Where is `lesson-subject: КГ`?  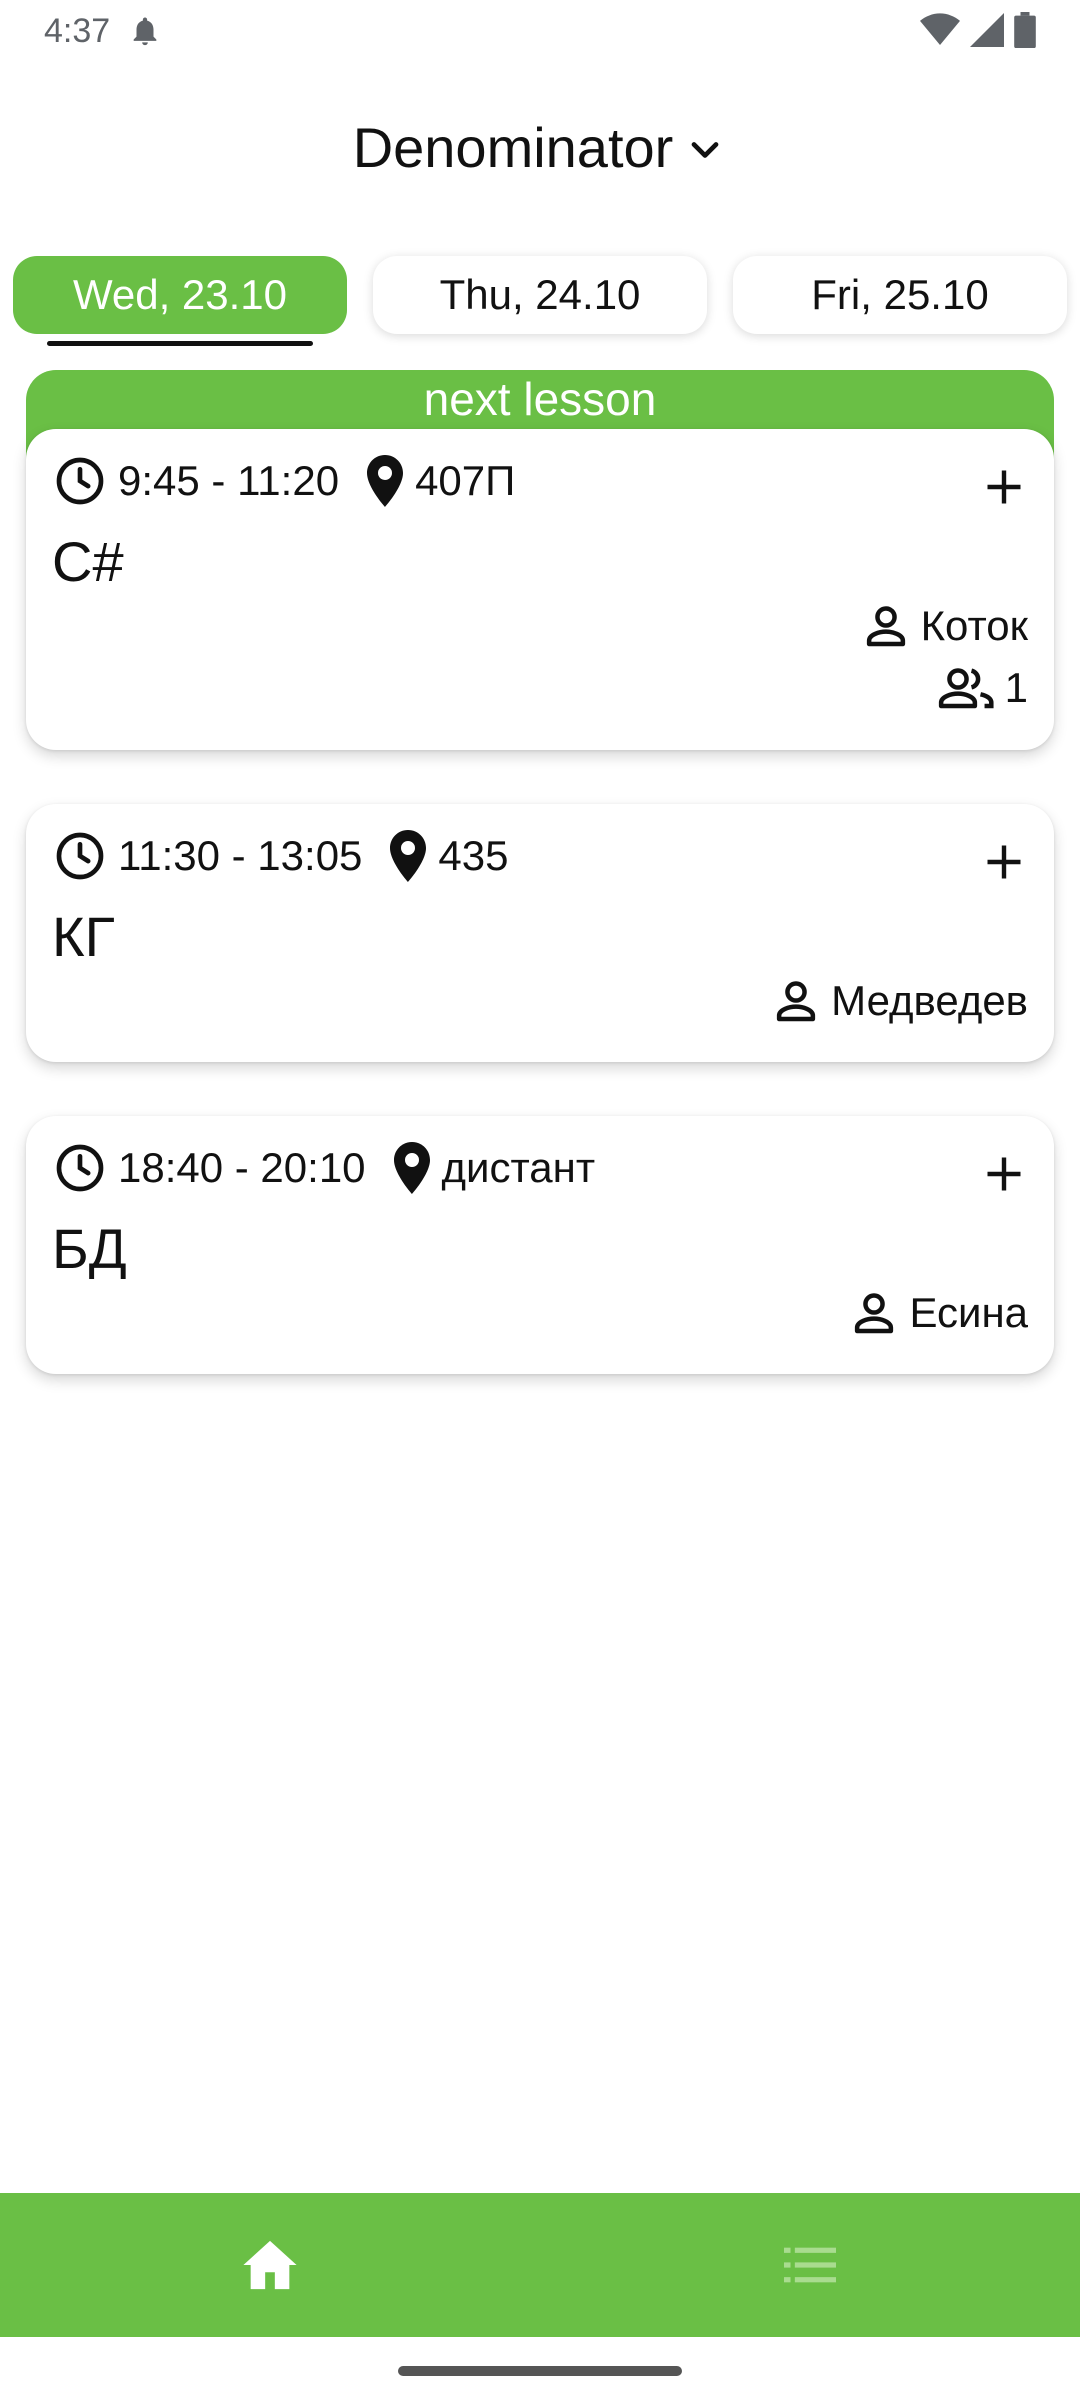
lesson-subject: КГ is located at coordinates (83, 936).